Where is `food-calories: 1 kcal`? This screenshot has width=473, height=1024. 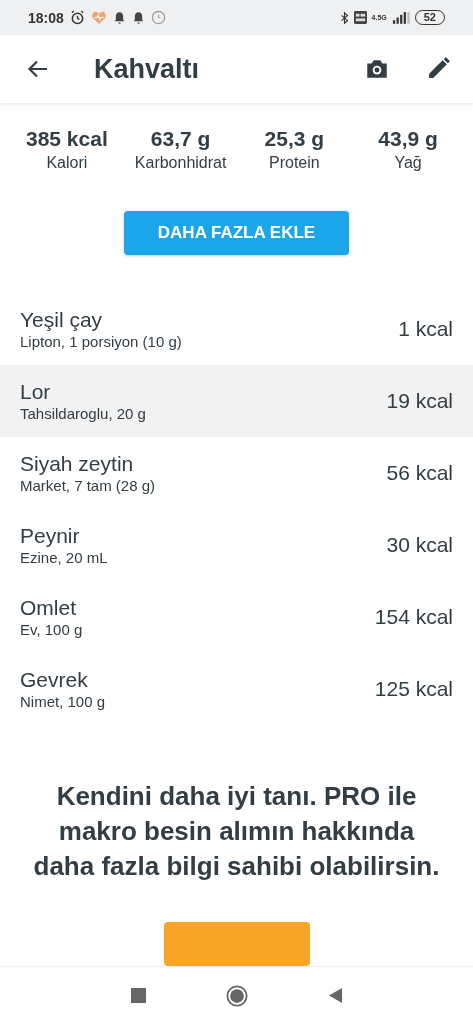 food-calories: 1 kcal is located at coordinates (425, 329).